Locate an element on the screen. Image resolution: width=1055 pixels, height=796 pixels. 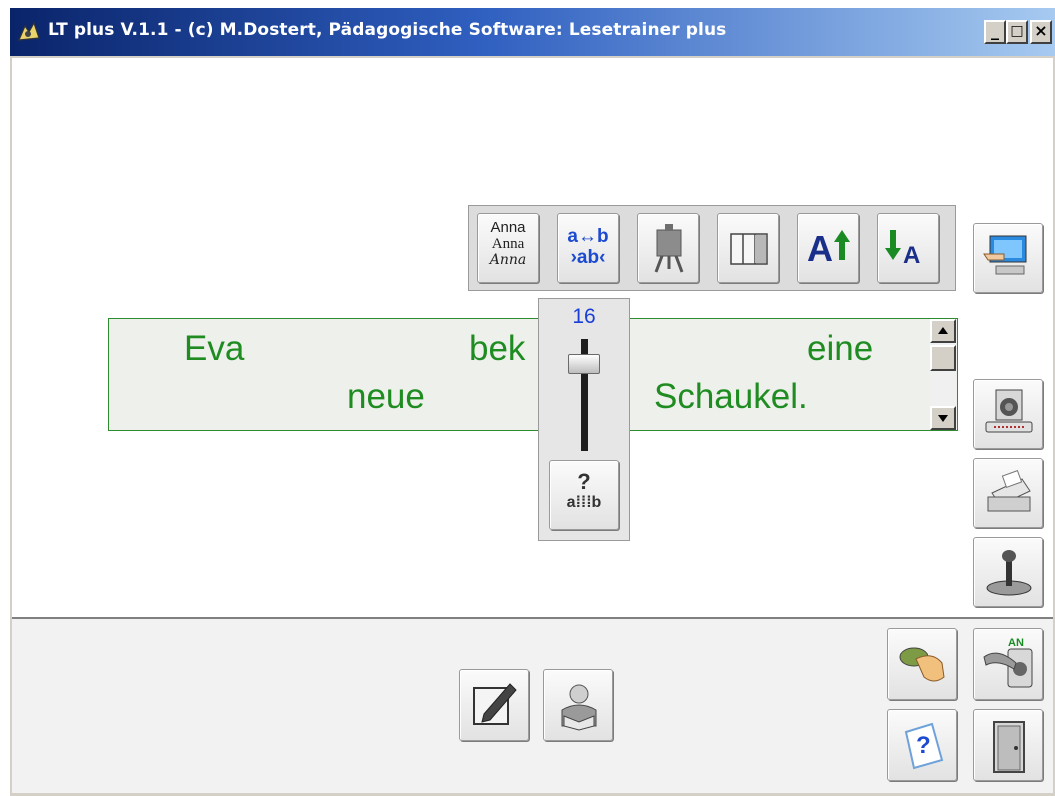
printer-icon is located at coordinates (1009, 490).